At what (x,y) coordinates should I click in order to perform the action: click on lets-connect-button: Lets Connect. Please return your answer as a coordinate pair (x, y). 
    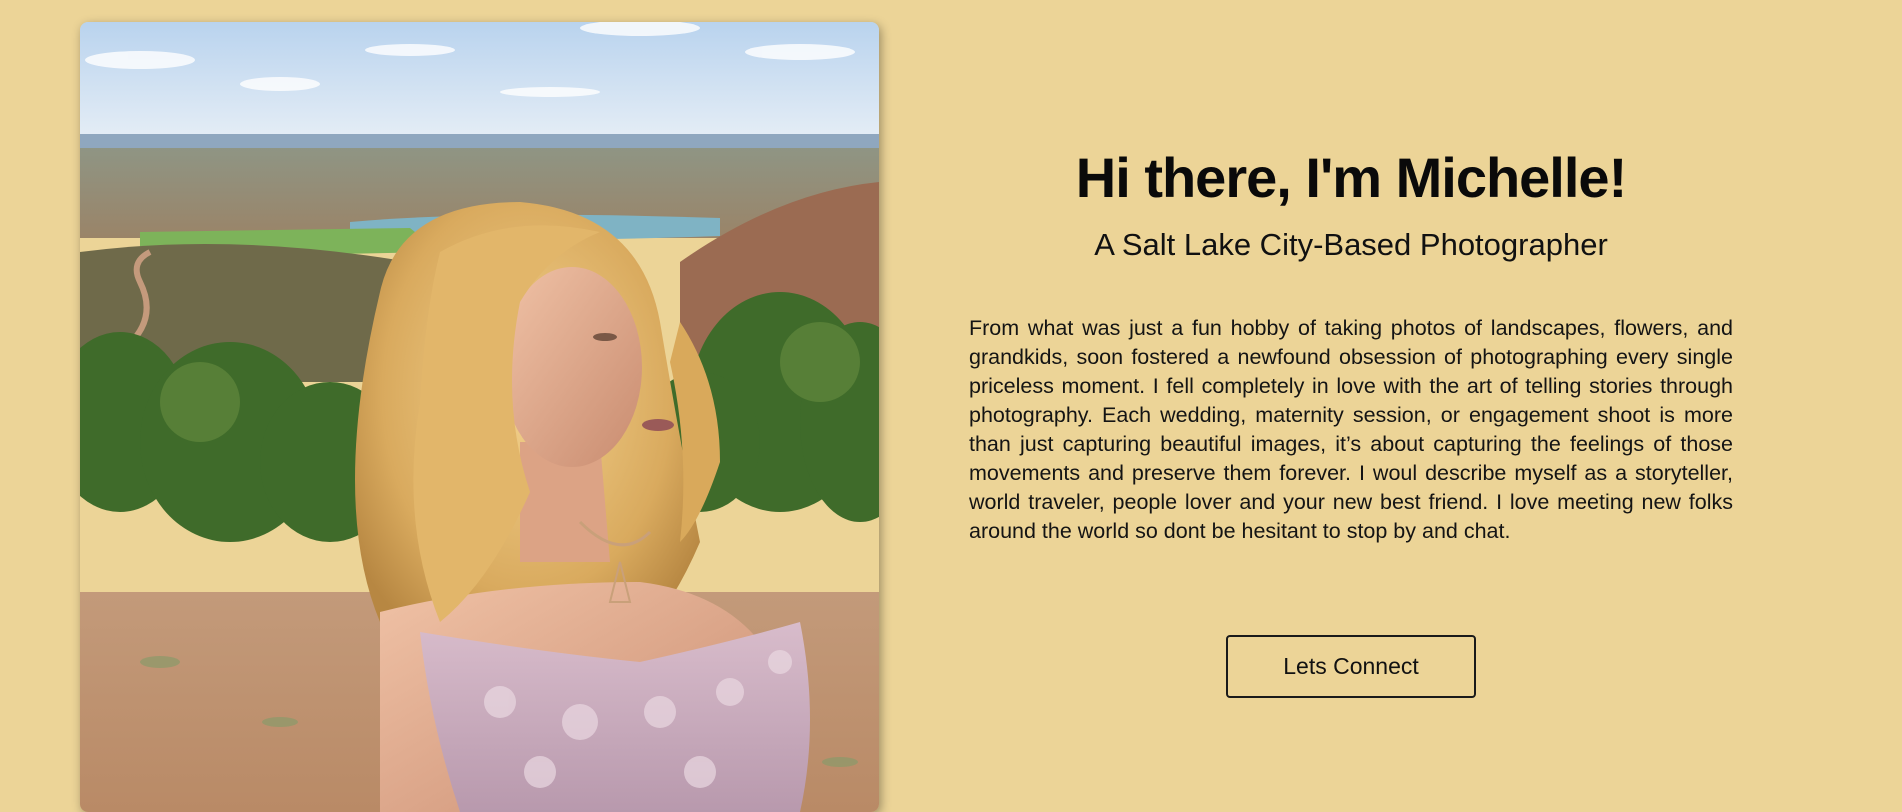
    Looking at the image, I should click on (1351, 666).